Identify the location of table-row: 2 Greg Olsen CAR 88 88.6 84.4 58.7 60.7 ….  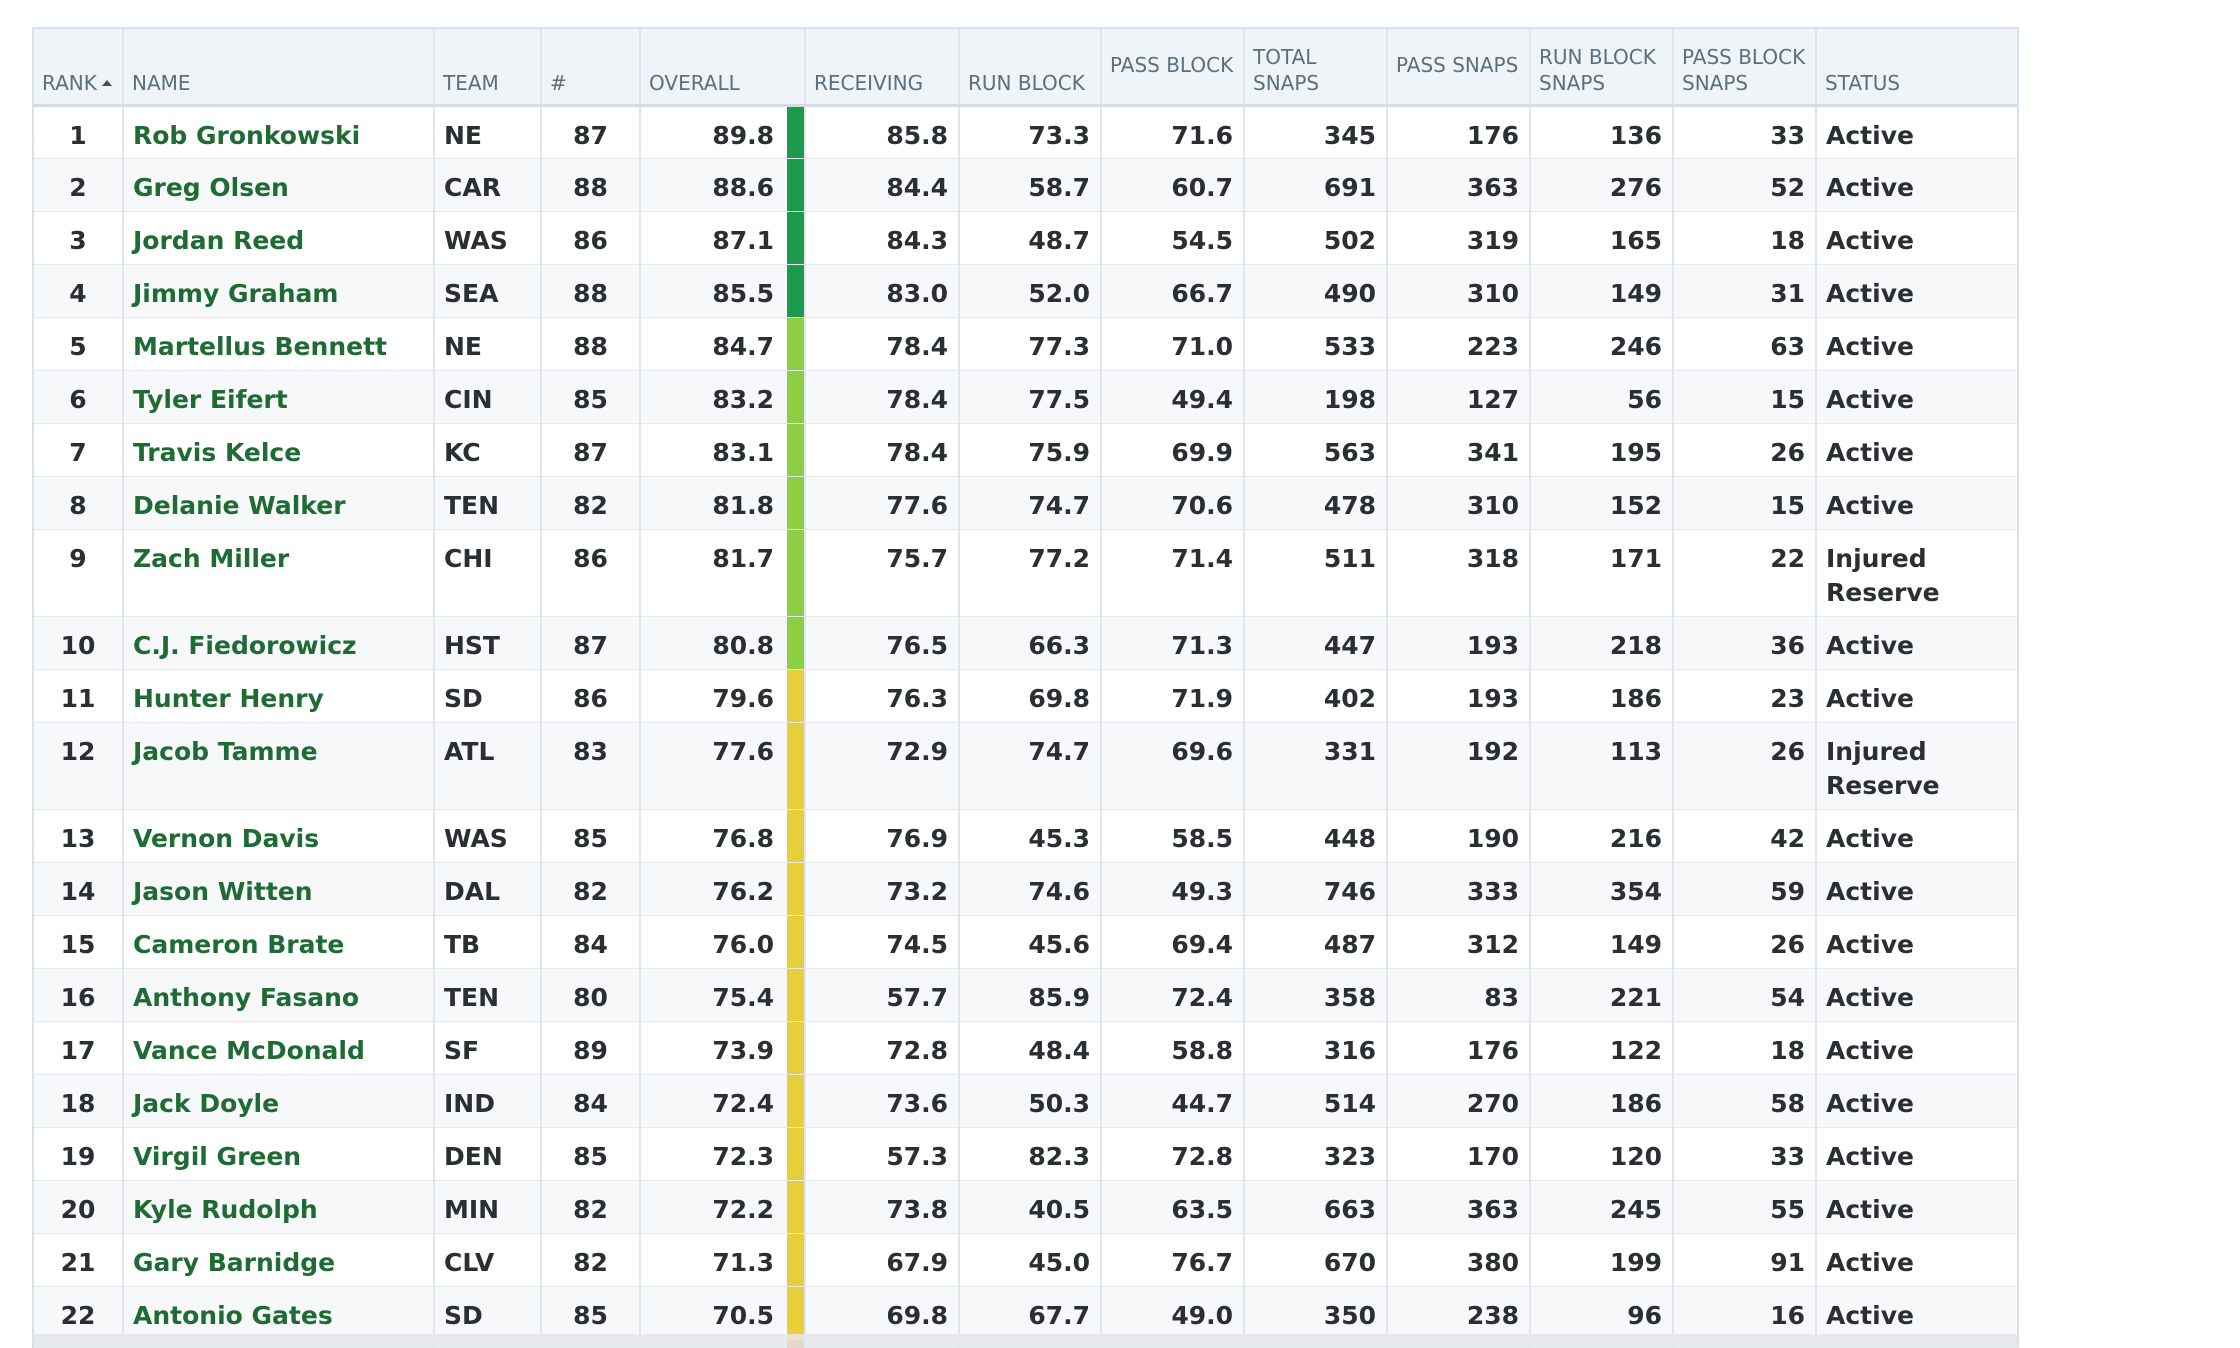
(1025, 184).